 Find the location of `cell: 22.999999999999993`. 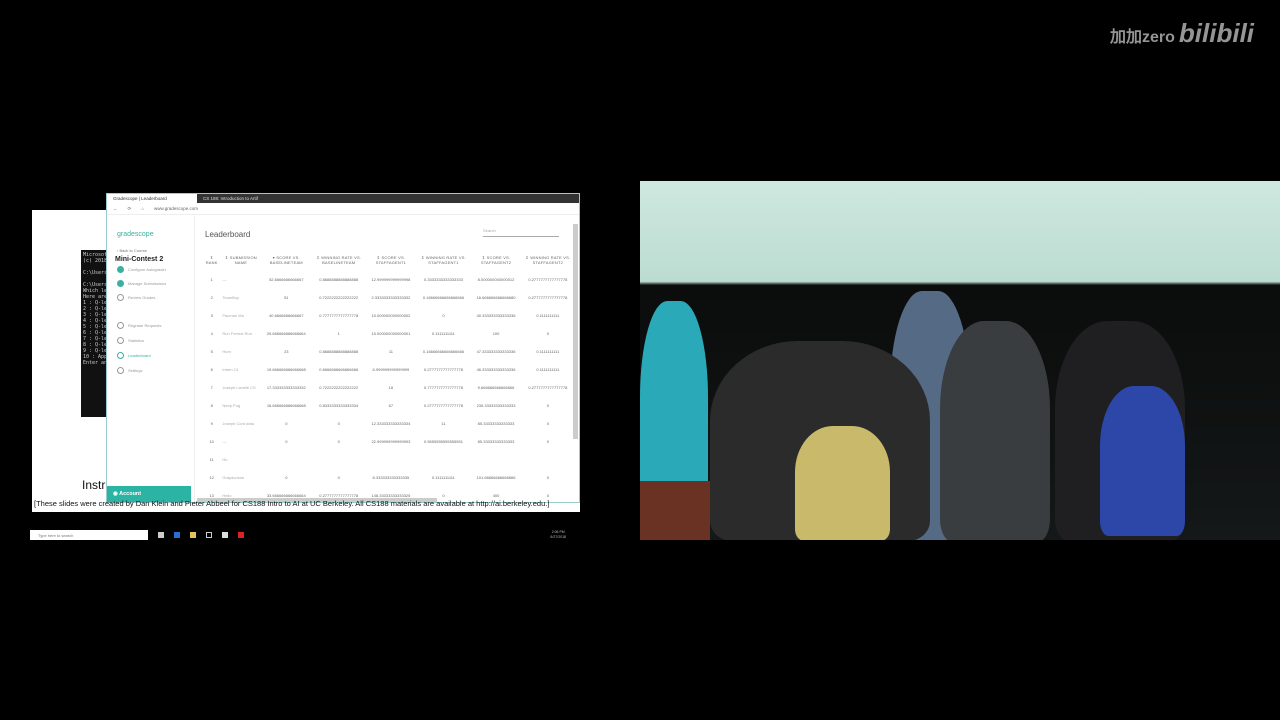

cell: 22.999999999999993 is located at coordinates (391, 441).